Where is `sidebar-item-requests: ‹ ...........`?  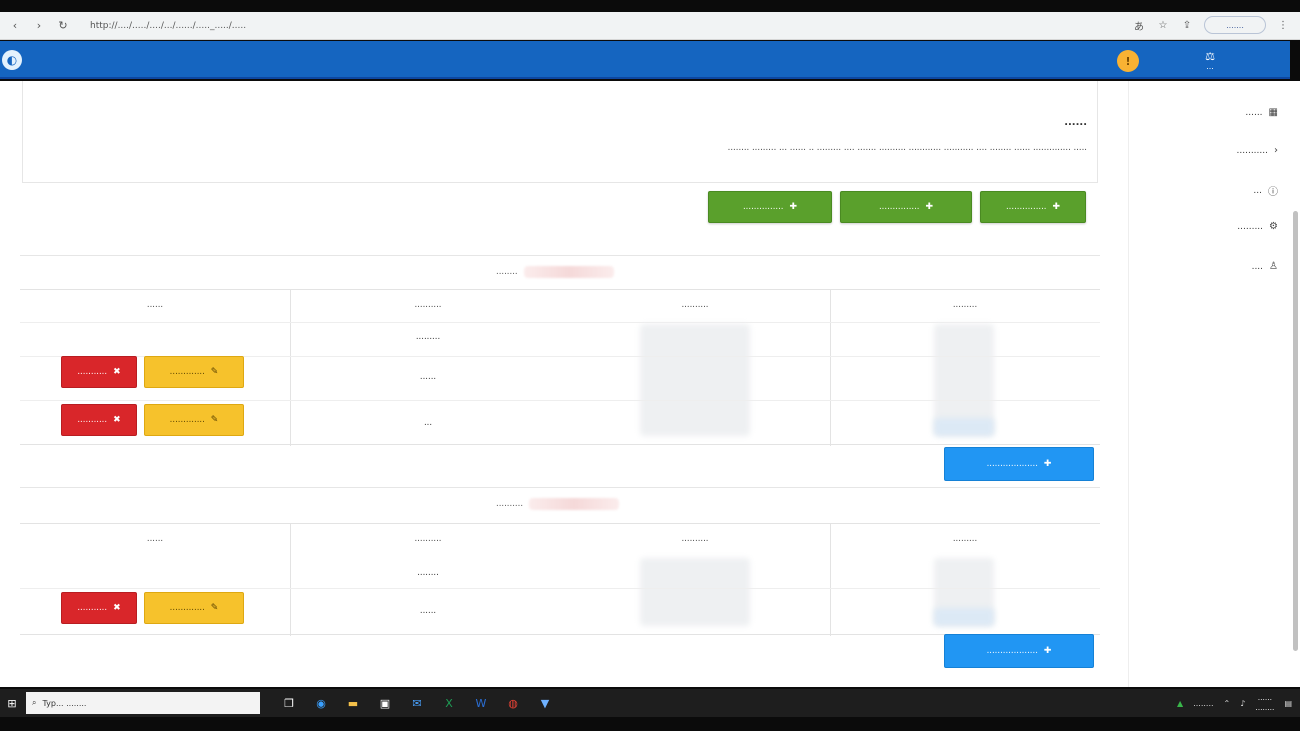
sidebar-item-requests: ‹ ........... is located at coordinates (1257, 150).